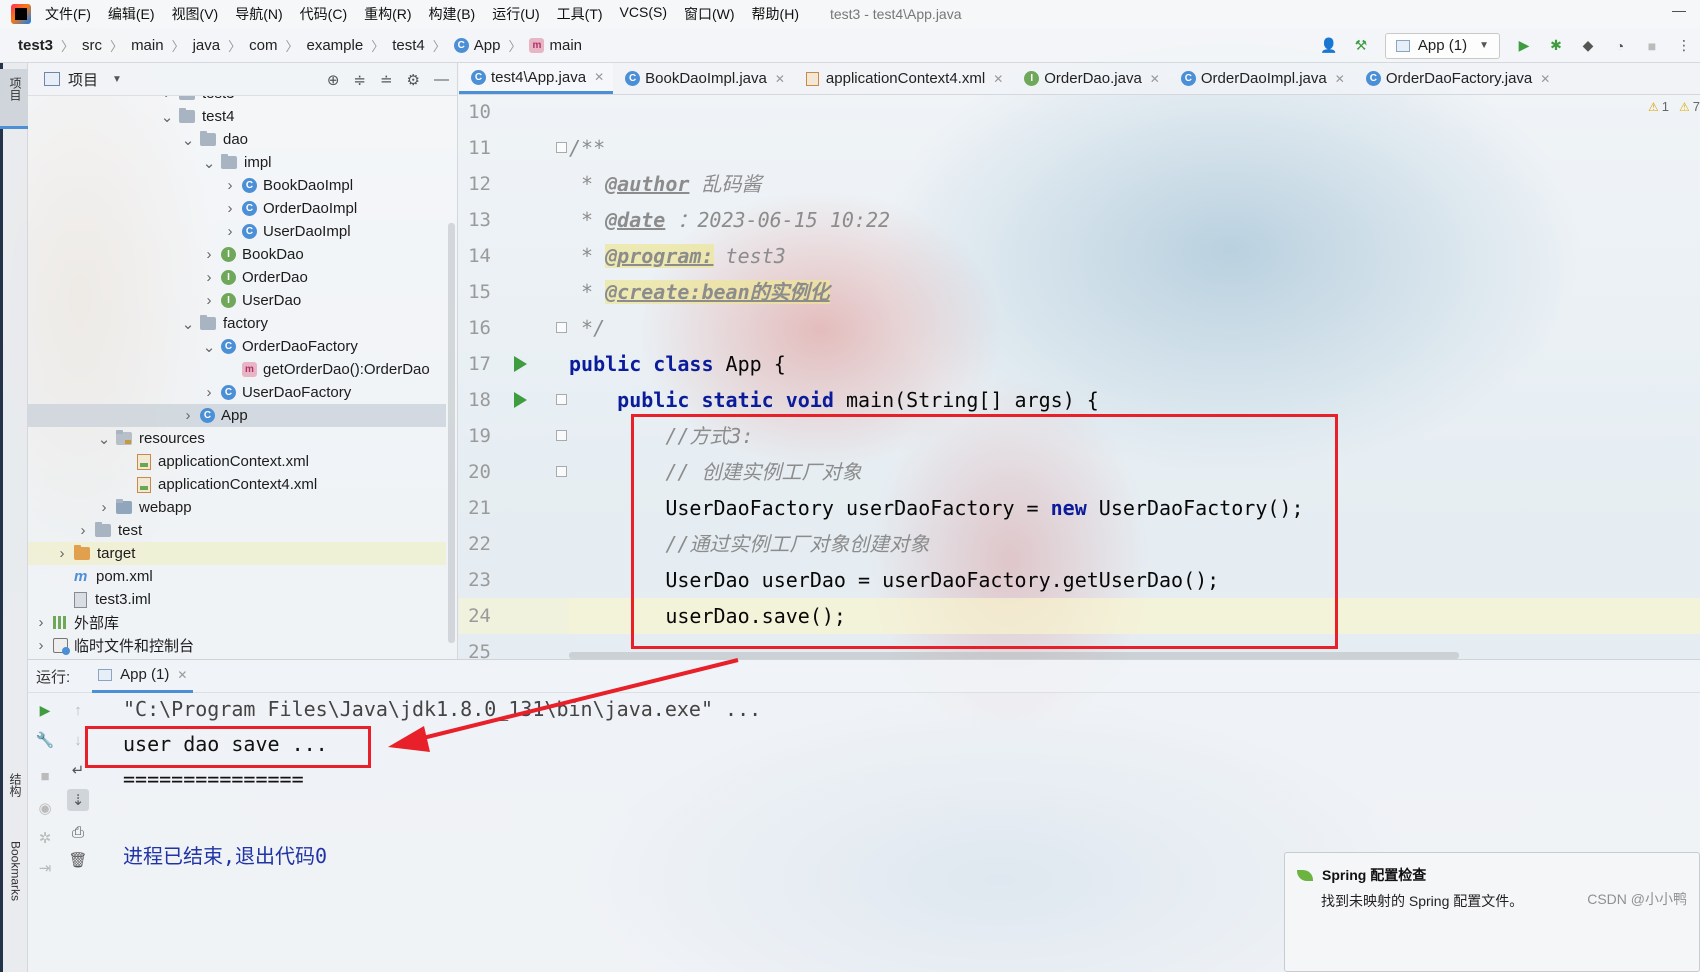 The image size is (1700, 972). I want to click on tree-item: m getOrderDao():OrderDao, so click(237, 369).